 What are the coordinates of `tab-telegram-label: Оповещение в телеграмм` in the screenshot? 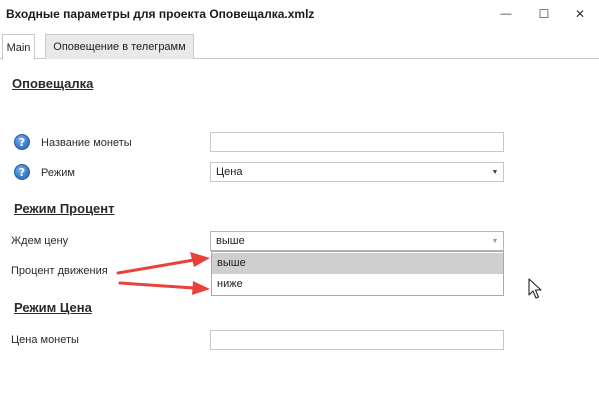 It's located at (119, 47).